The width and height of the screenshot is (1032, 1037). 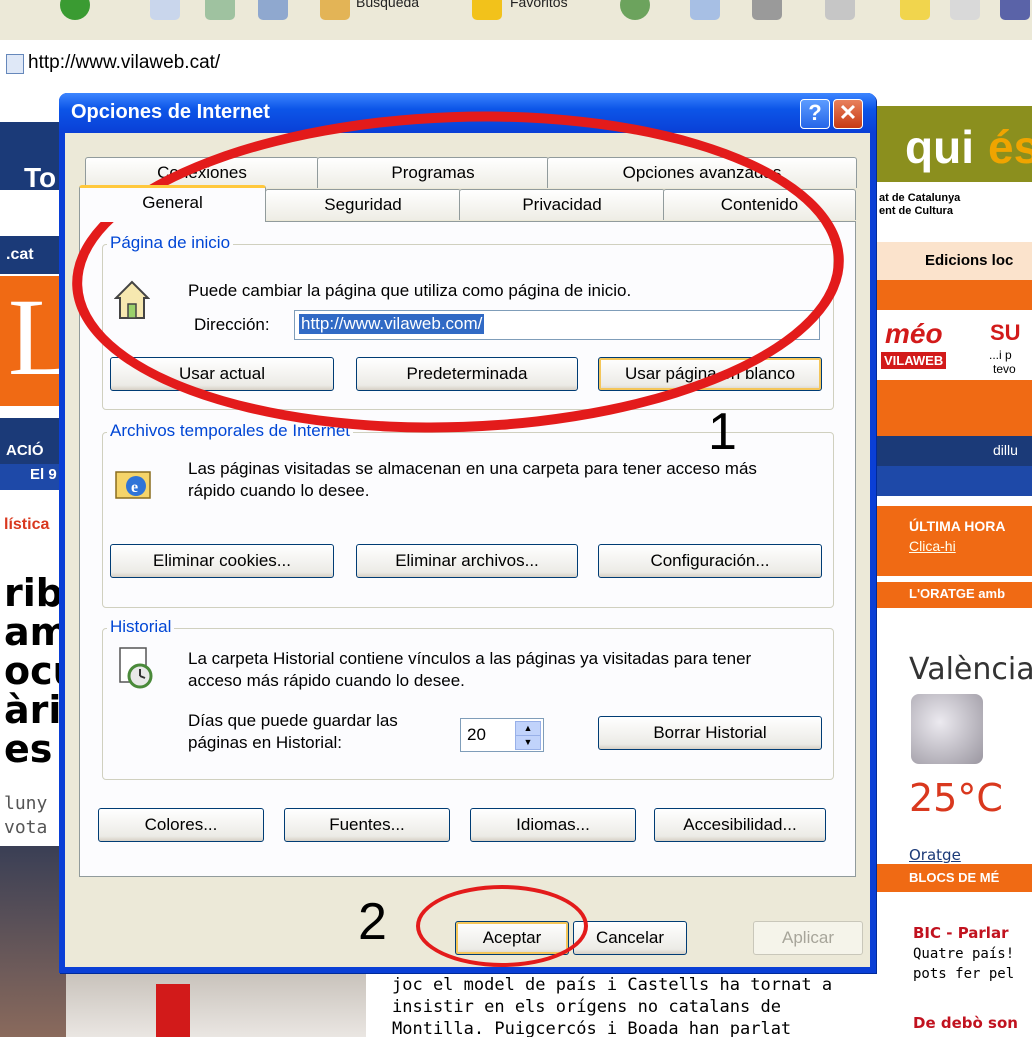 What do you see at coordinates (135, 668) in the screenshot?
I see `history-clock-icon` at bounding box center [135, 668].